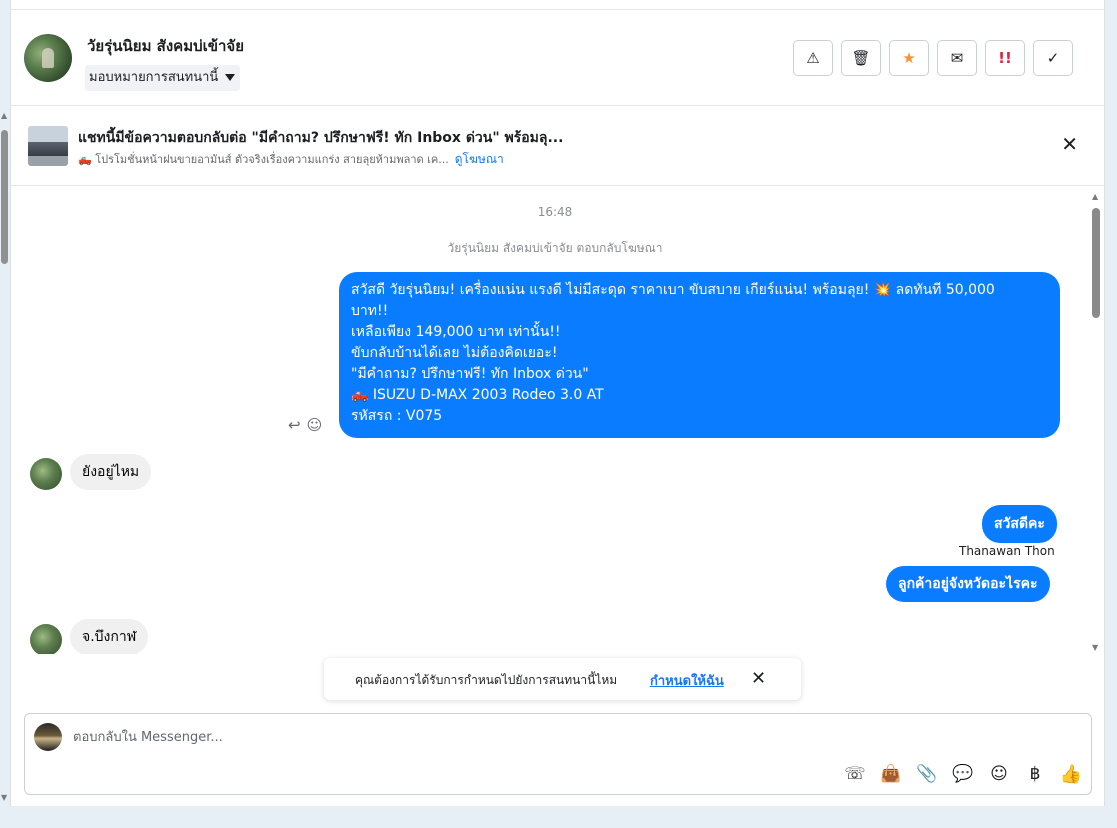  I want to click on incoming-message: ยังอยู่ไหม, so click(111, 472).